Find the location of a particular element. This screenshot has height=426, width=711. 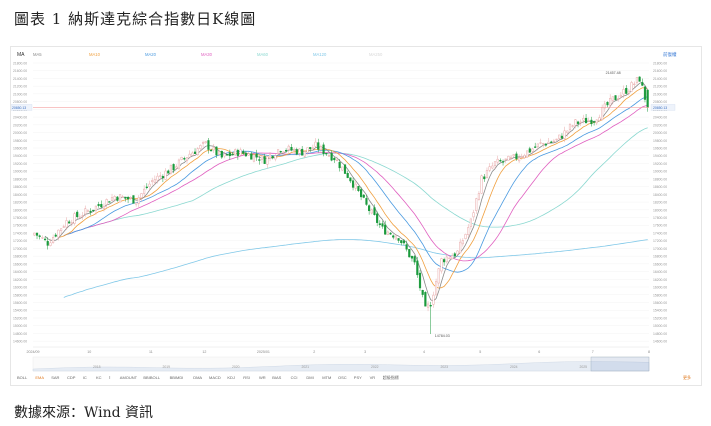

timeline-selection is located at coordinates (620, 364).